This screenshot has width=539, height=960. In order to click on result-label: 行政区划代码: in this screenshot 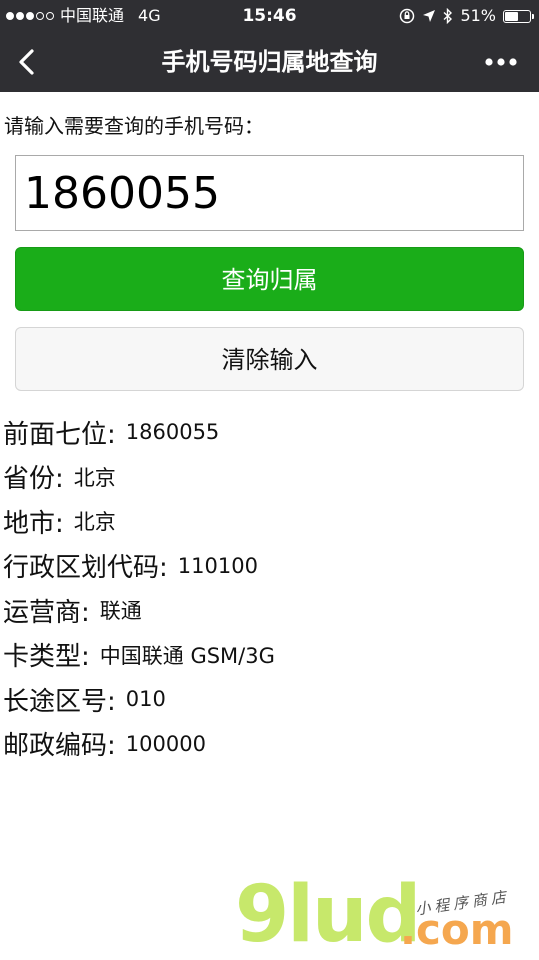, I will do `click(85, 568)`.